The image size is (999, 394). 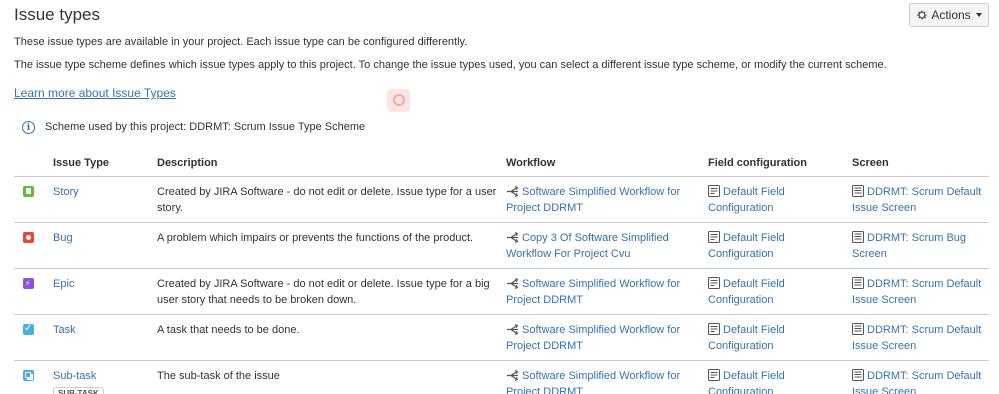 I want to click on header-description: Description, so click(x=331, y=163).